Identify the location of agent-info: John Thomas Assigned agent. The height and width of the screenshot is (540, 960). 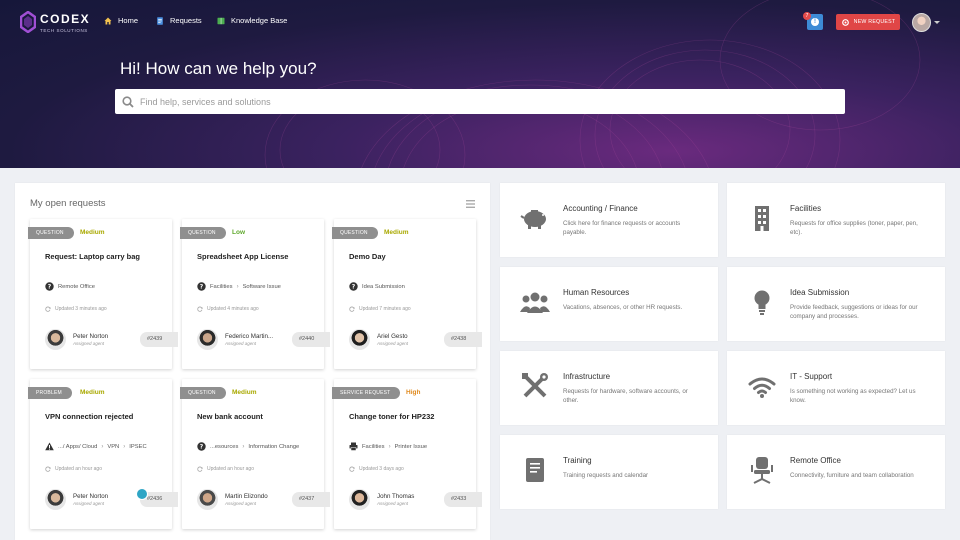
(395, 499).